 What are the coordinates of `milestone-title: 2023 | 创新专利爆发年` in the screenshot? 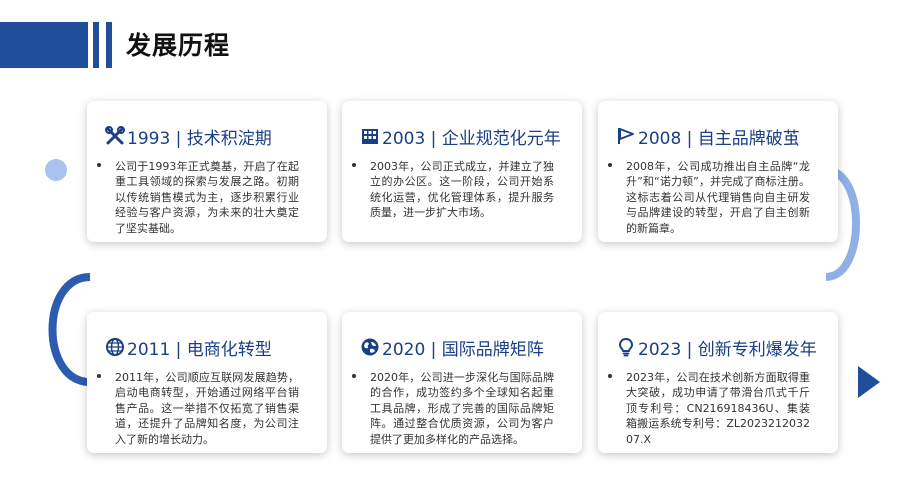 It's located at (723, 347).